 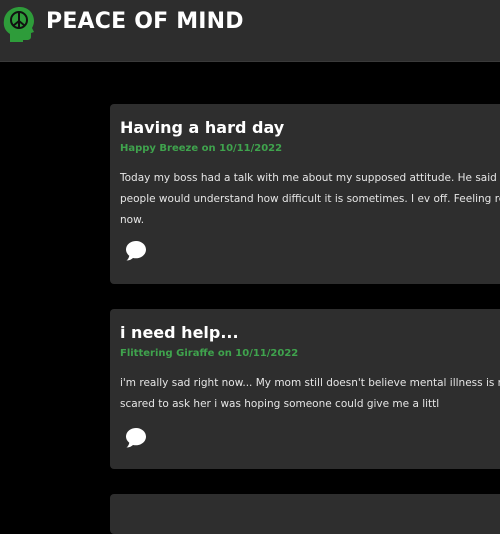 What do you see at coordinates (145, 22) in the screenshot?
I see `site-title: PEACE OF MIND` at bounding box center [145, 22].